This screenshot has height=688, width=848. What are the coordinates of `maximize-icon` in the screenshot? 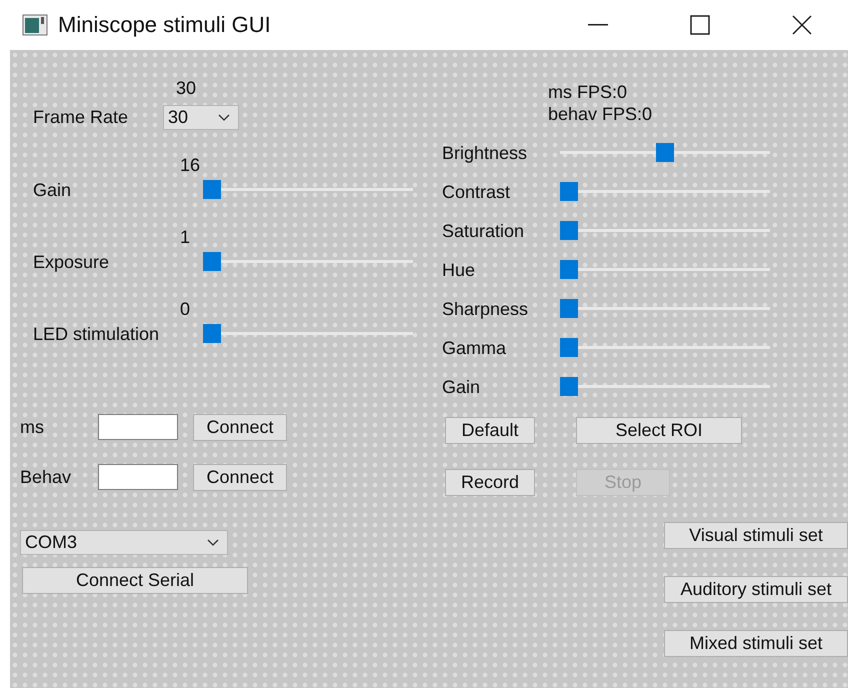 It's located at (700, 25).